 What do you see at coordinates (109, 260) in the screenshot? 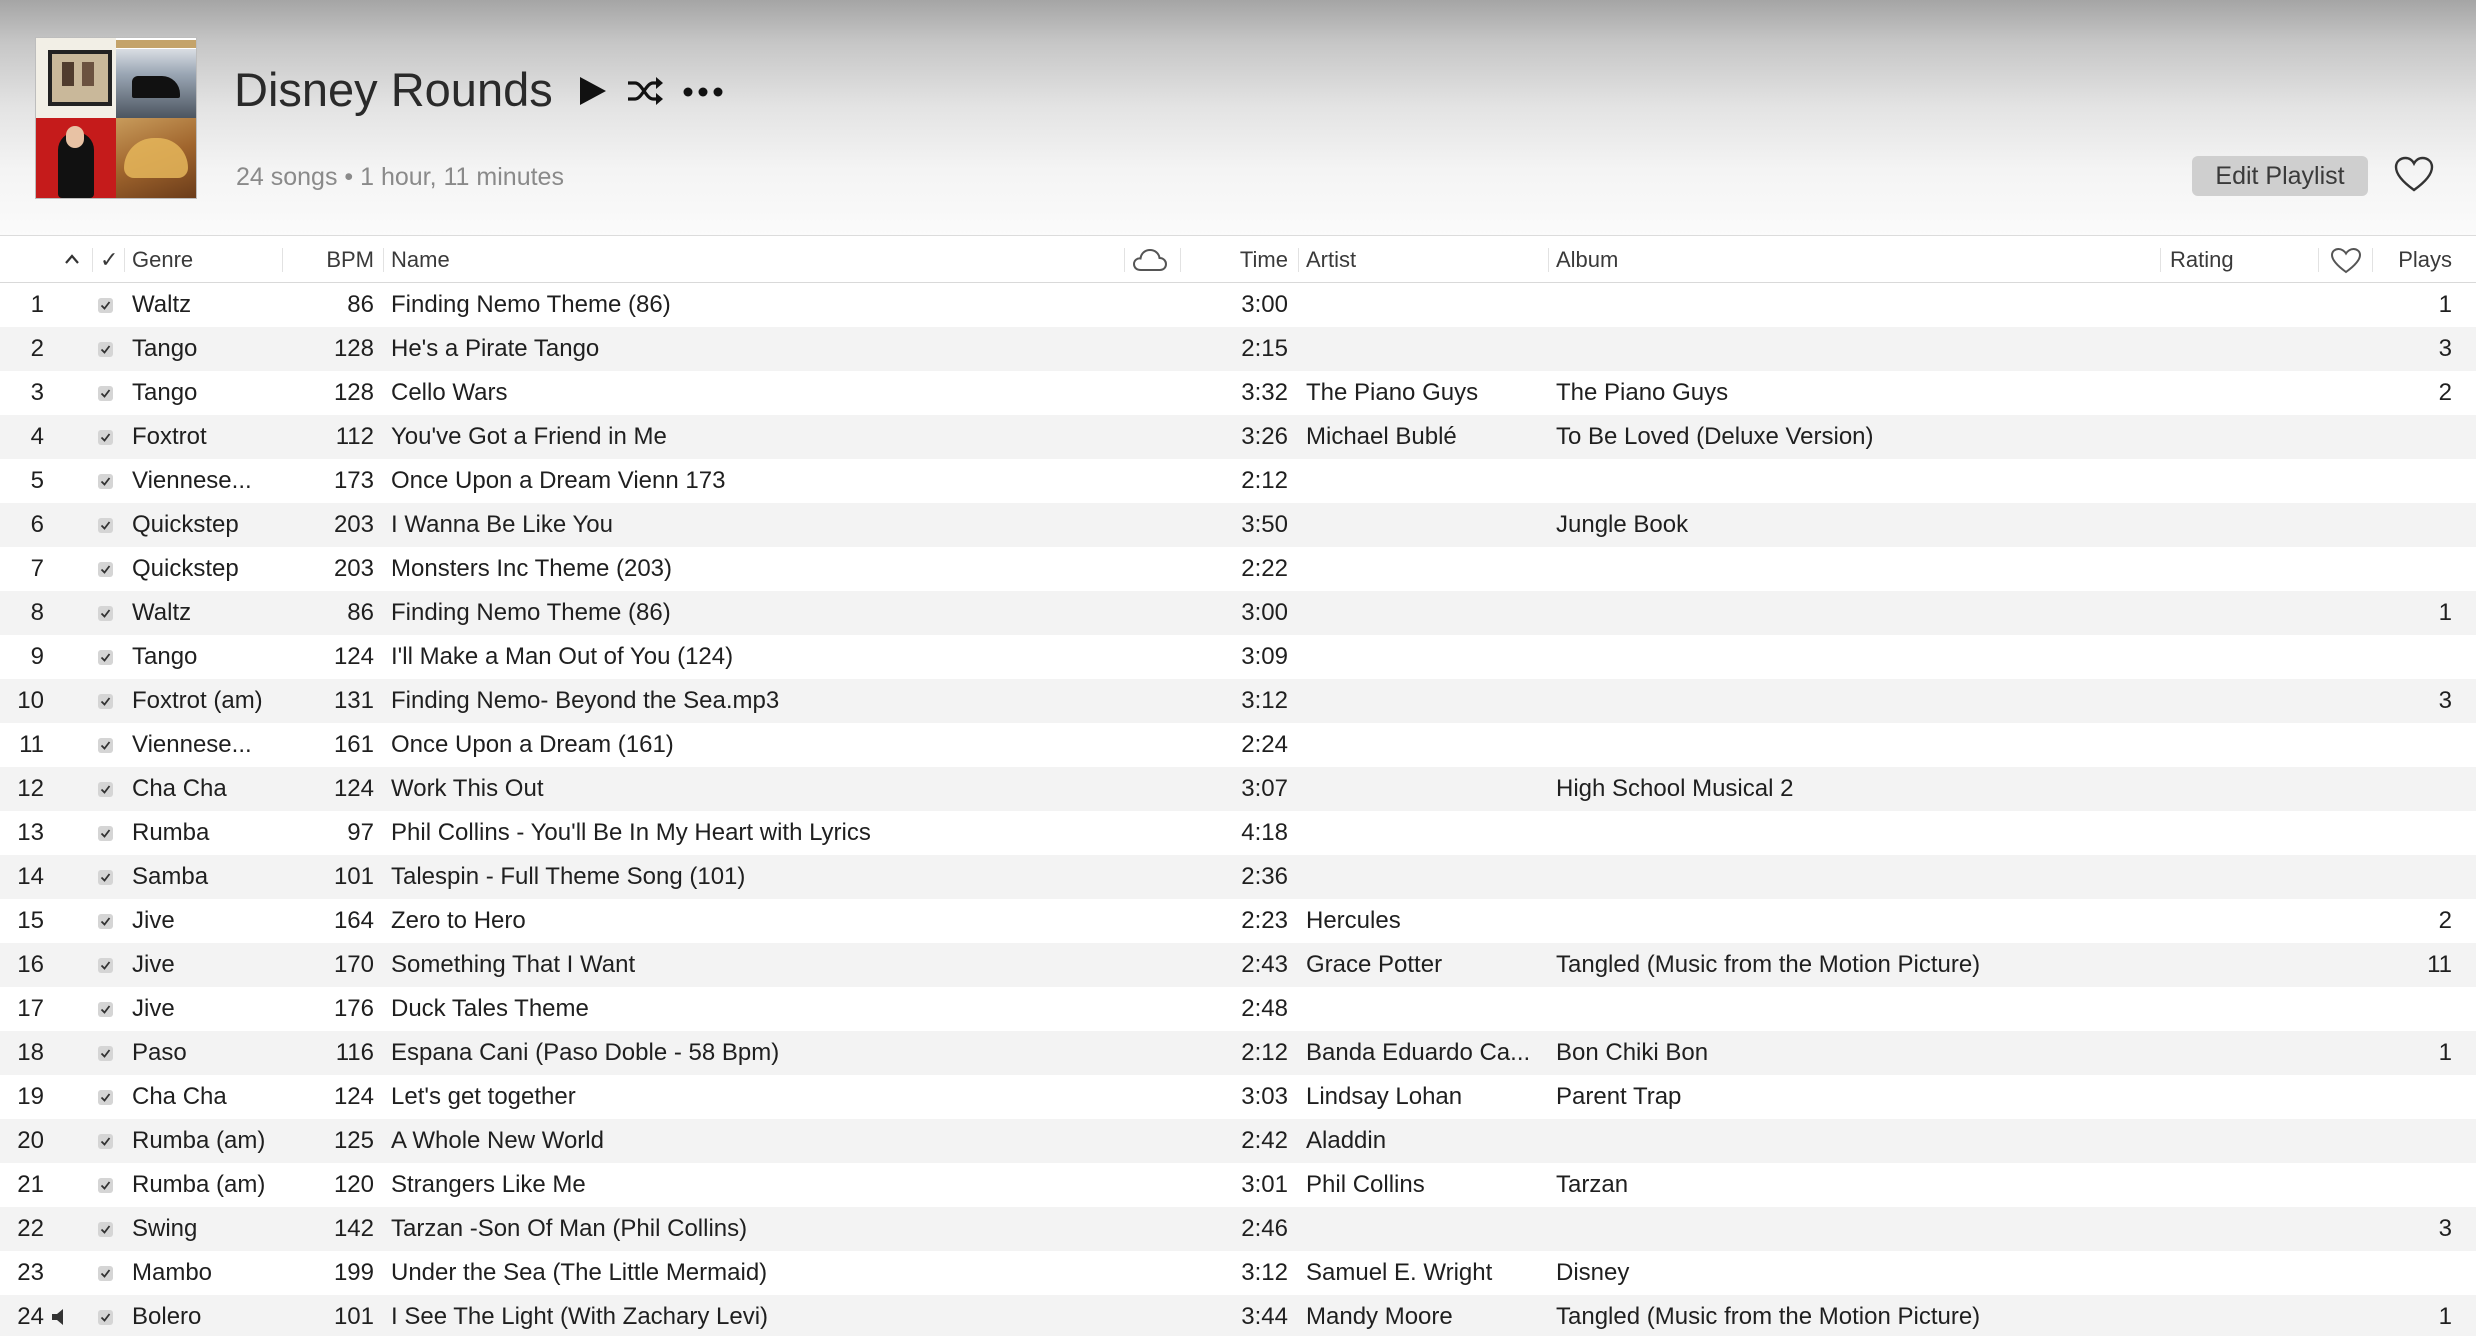
I see `column-header-check: ✓` at bounding box center [109, 260].